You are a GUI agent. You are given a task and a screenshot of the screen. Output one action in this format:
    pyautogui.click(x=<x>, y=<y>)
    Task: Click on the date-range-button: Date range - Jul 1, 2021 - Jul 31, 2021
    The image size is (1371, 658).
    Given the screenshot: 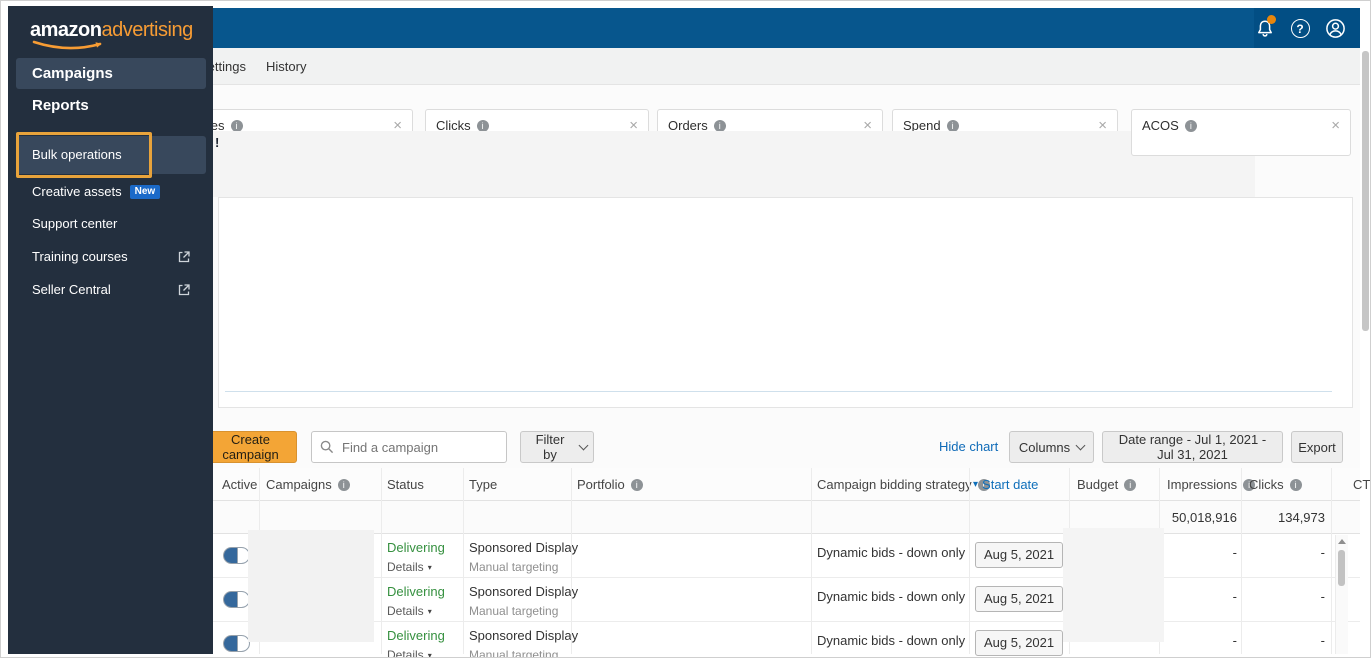 What is the action you would take?
    pyautogui.click(x=1192, y=447)
    